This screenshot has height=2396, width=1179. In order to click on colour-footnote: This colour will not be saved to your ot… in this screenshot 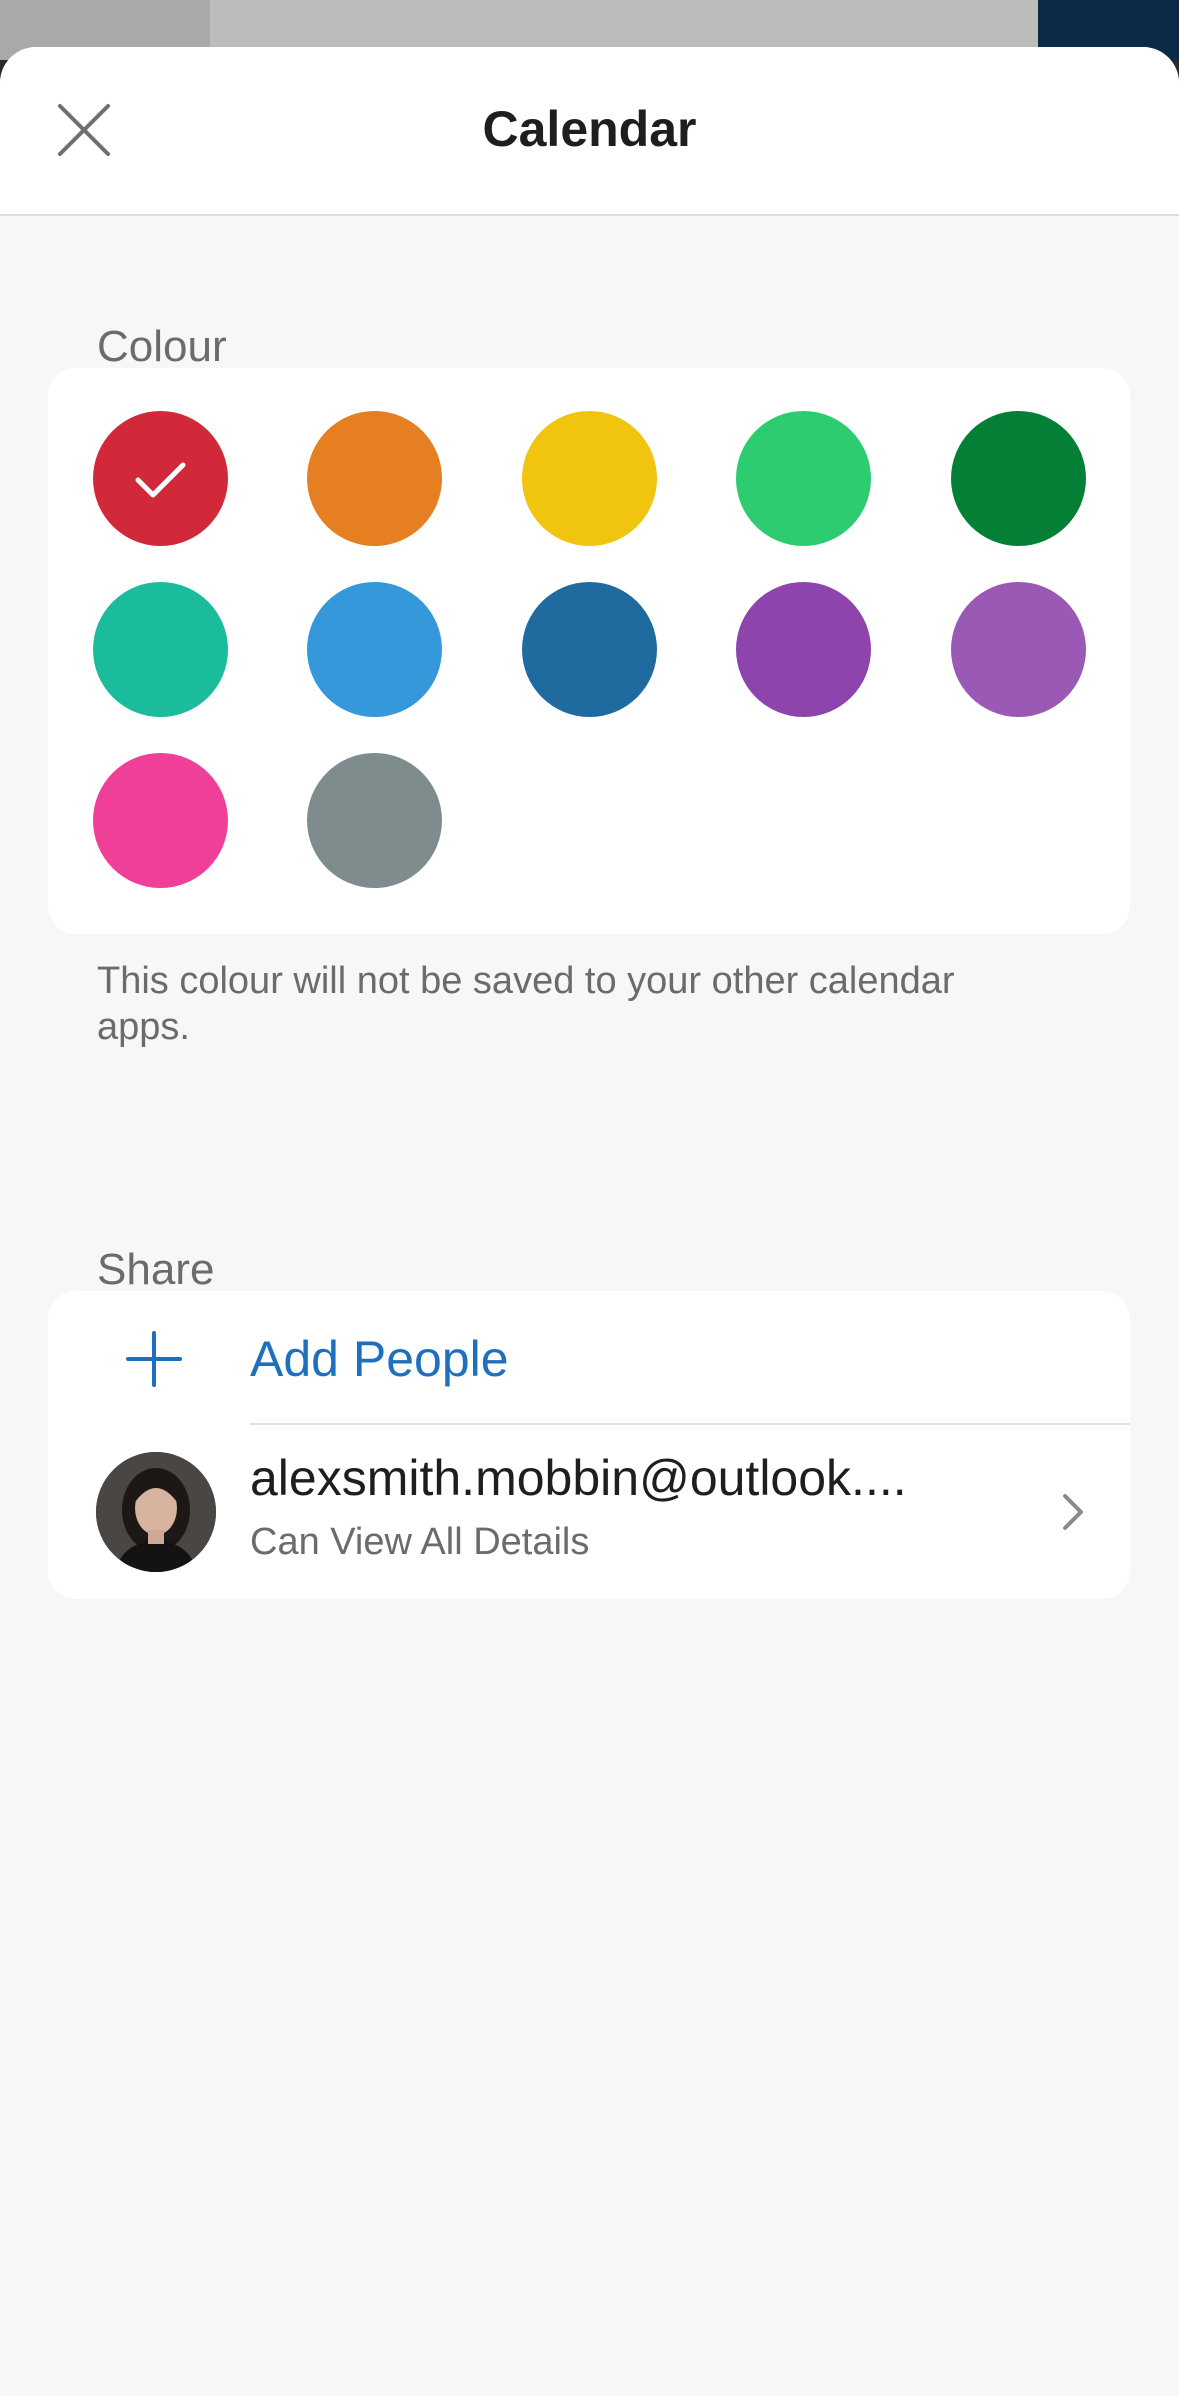, I will do `click(526, 1004)`.